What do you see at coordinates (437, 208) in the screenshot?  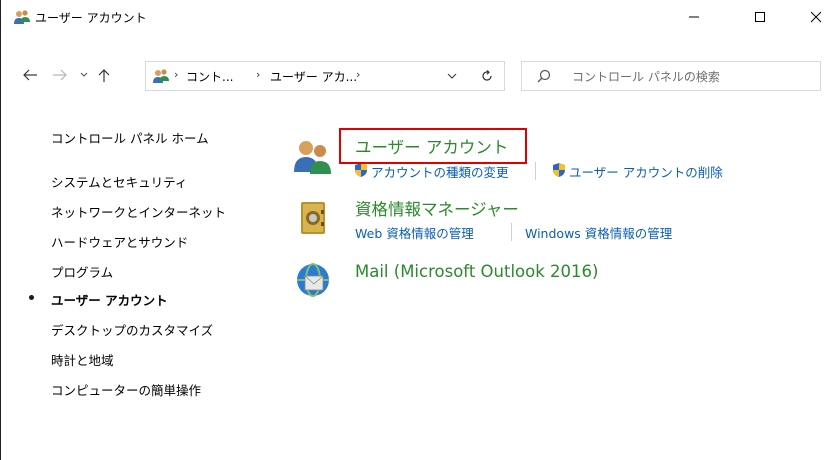 I see `category-title-credential-manager: 資格情報マネージャー` at bounding box center [437, 208].